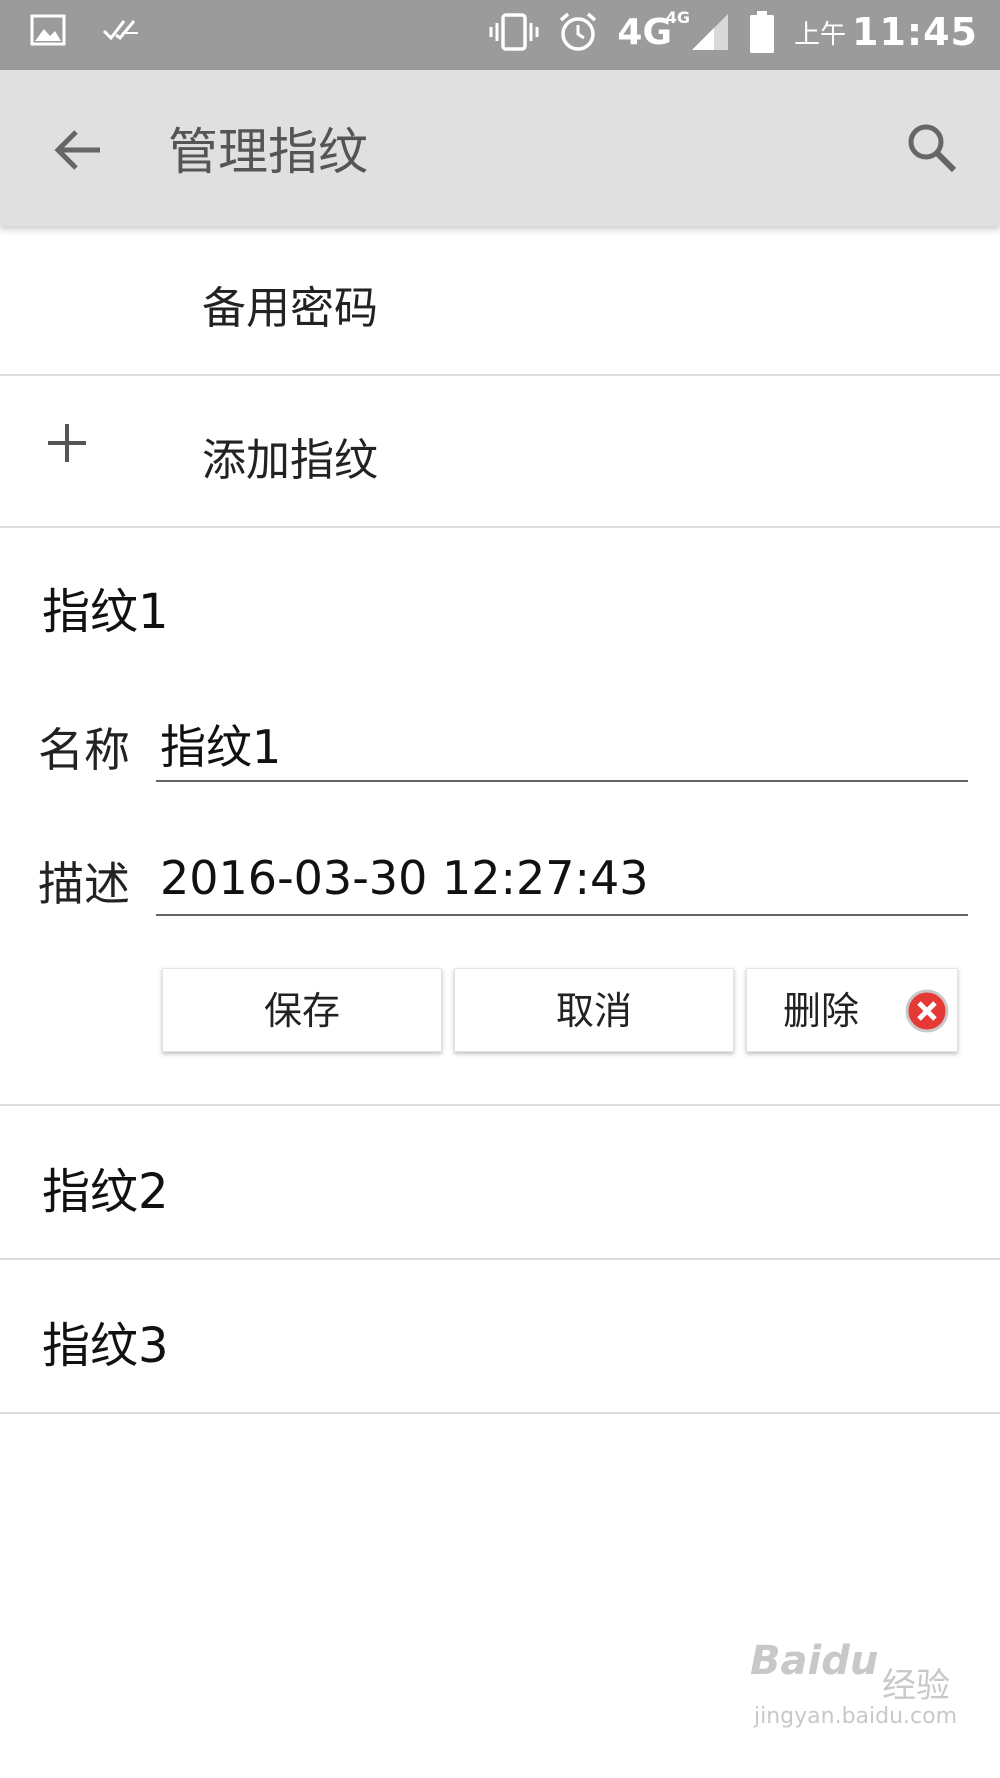 This screenshot has width=1000, height=1778. I want to click on gallery-icon, so click(48, 30).